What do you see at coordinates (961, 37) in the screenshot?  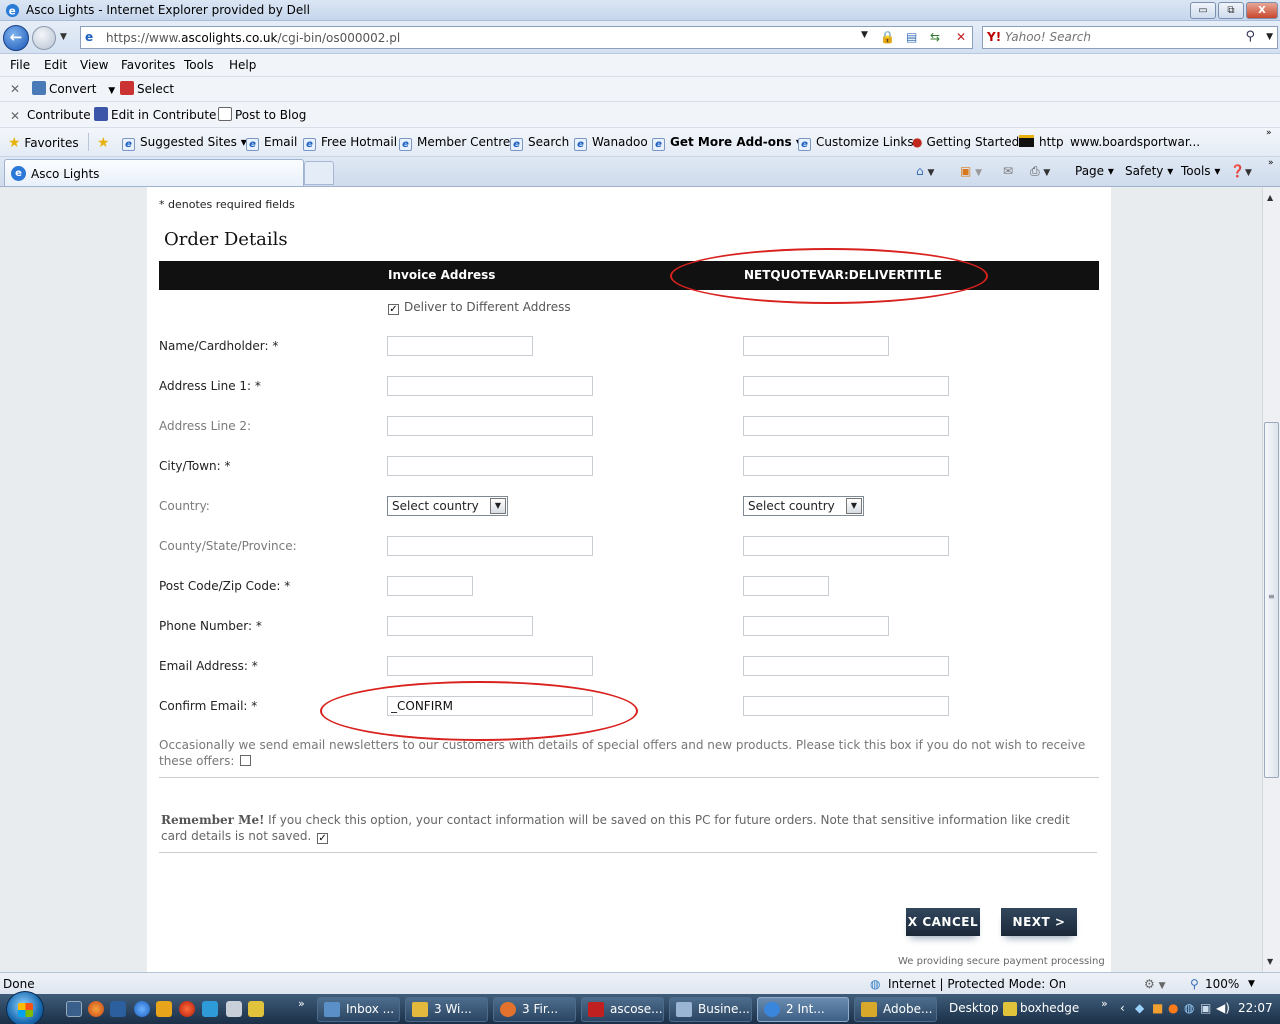 I see `stop-icon: ✕` at bounding box center [961, 37].